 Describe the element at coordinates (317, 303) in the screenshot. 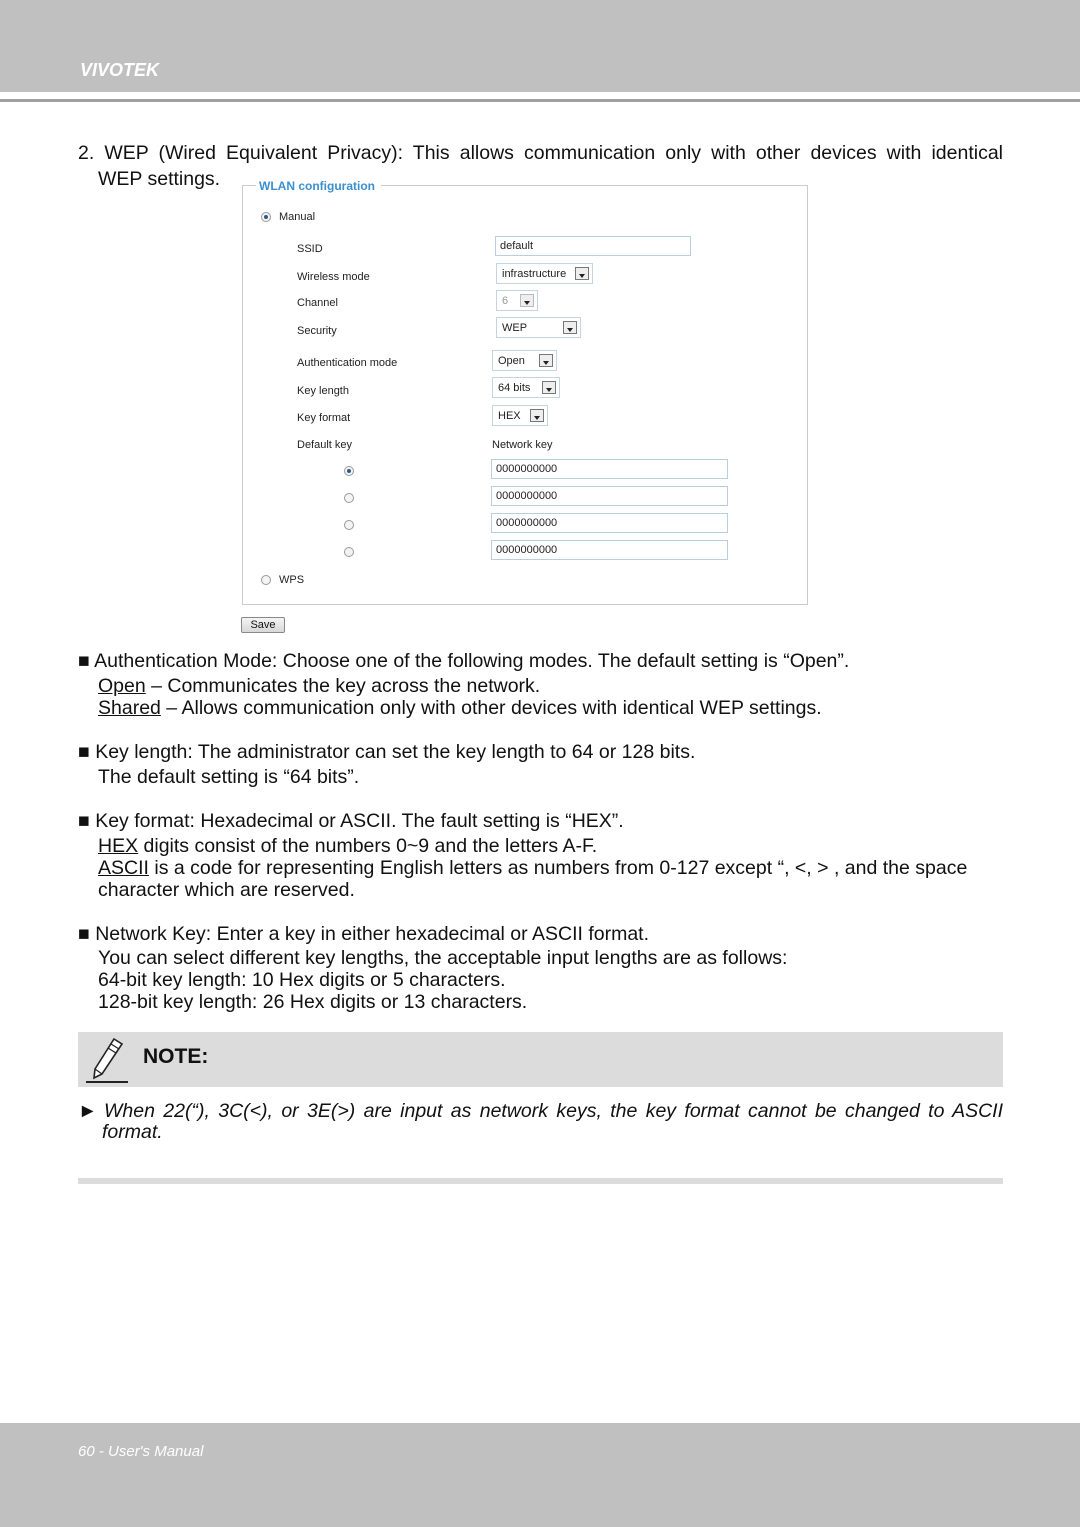

I see `channel-label: Channel` at that location.